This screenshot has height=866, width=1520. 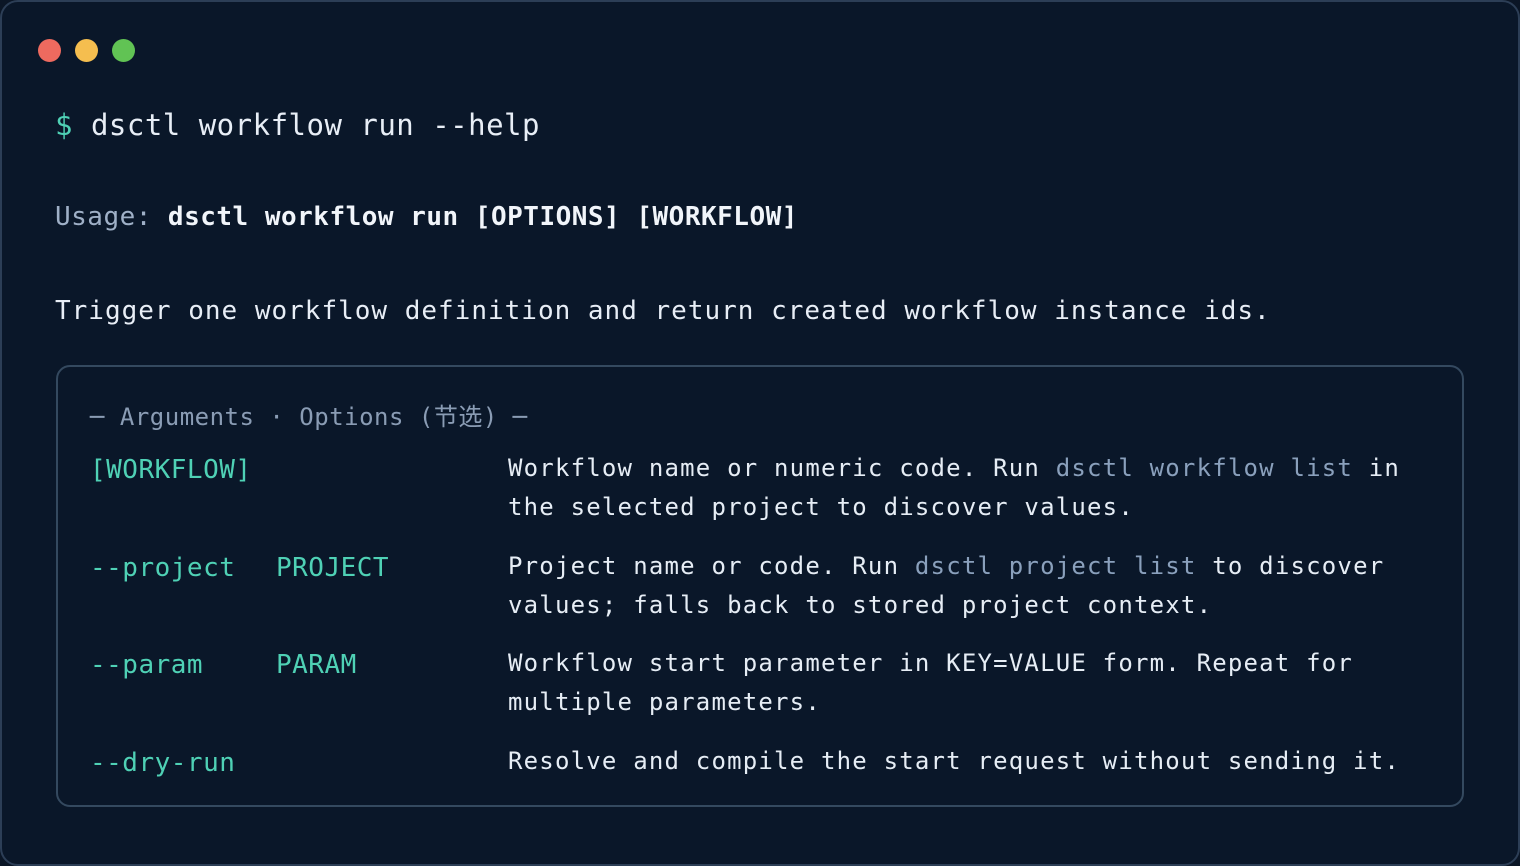 I want to click on inline-command: dsctl workflow list, so click(x=1204, y=468).